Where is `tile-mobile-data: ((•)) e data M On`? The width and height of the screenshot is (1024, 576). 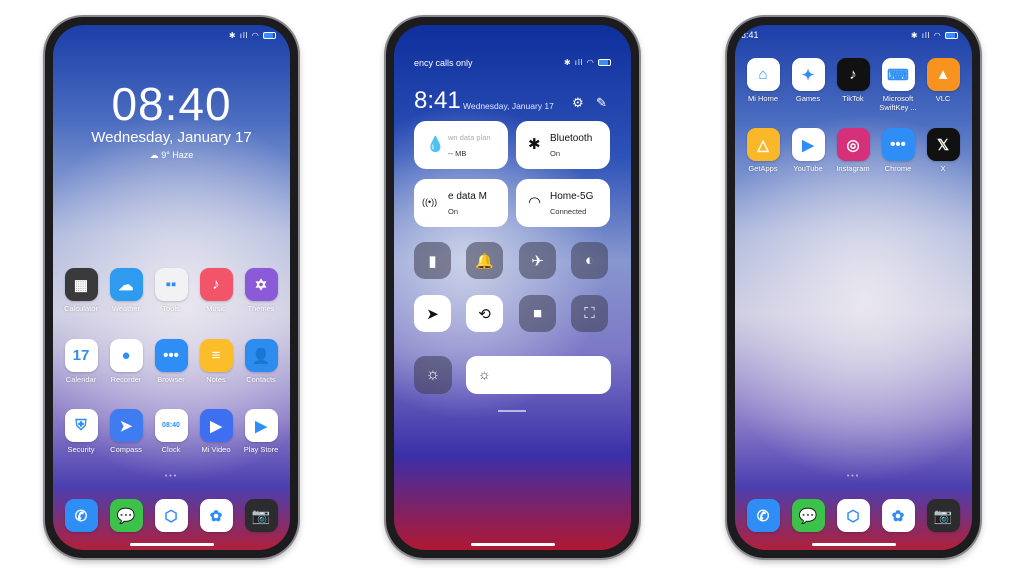 tile-mobile-data: ((•)) e data M On is located at coordinates (461, 203).